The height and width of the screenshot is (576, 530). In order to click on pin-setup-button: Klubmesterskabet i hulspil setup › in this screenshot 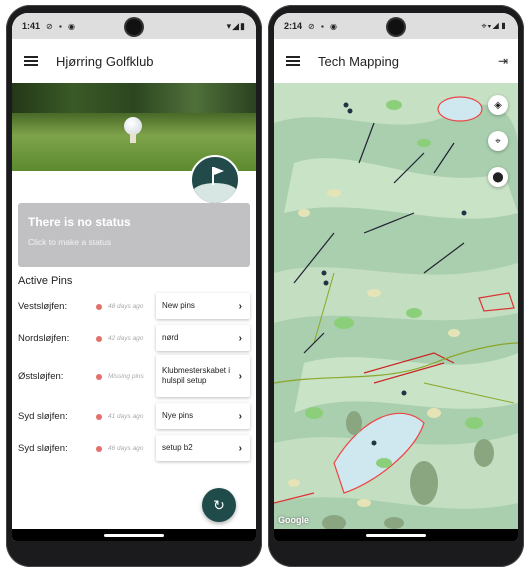, I will do `click(203, 376)`.